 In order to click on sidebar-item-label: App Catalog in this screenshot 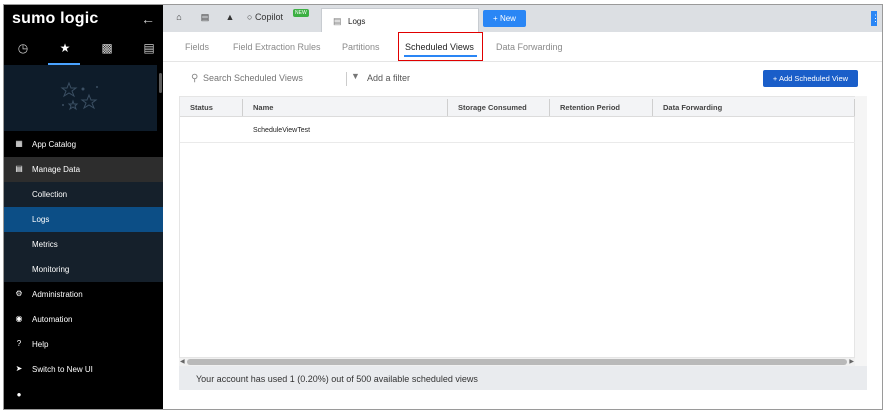, I will do `click(54, 144)`.